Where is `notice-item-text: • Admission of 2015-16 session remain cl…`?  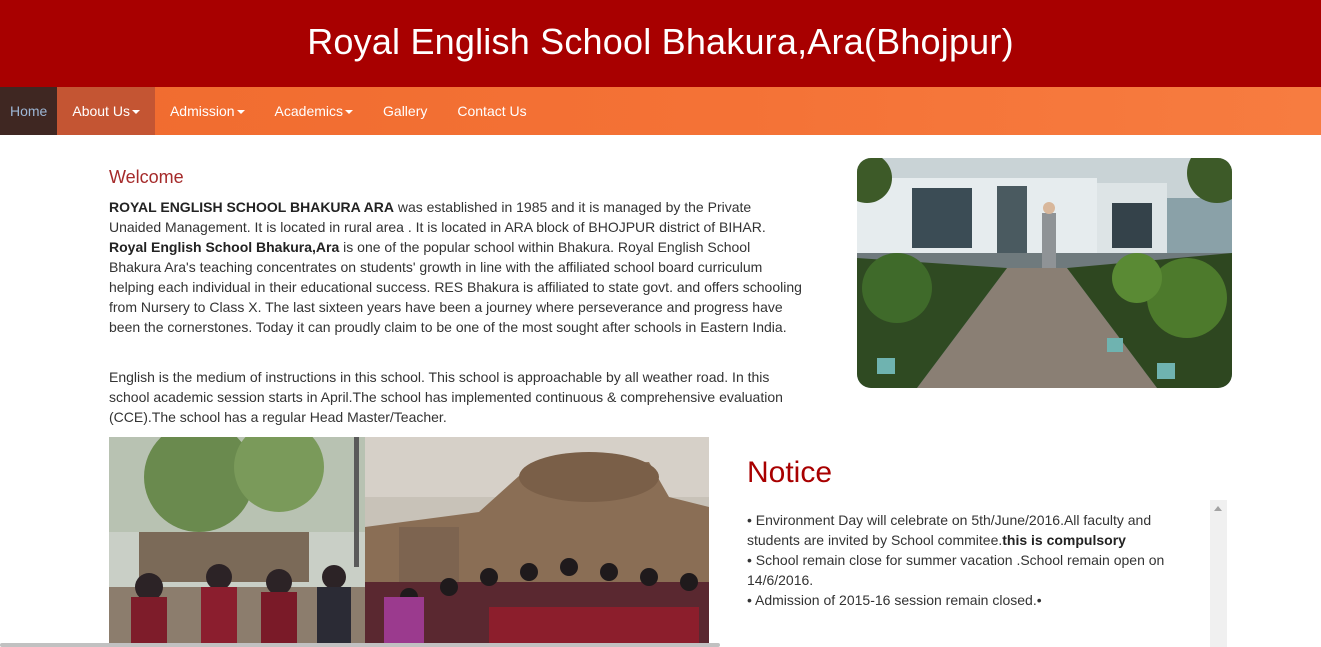 notice-item-text: • Admission of 2015-16 session remain cl… is located at coordinates (894, 600).